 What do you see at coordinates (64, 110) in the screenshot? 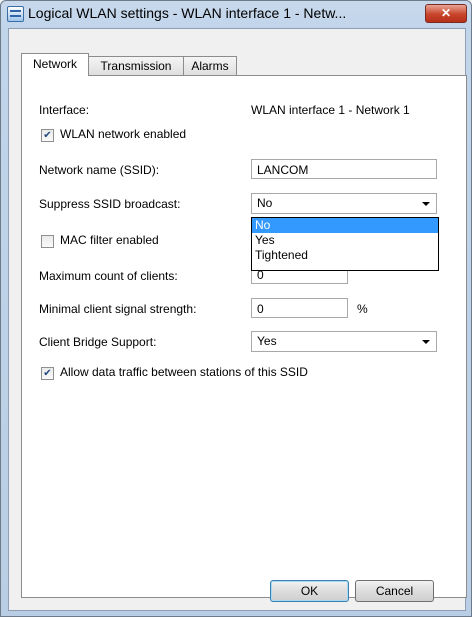
I see `interface-label: Interface:` at bounding box center [64, 110].